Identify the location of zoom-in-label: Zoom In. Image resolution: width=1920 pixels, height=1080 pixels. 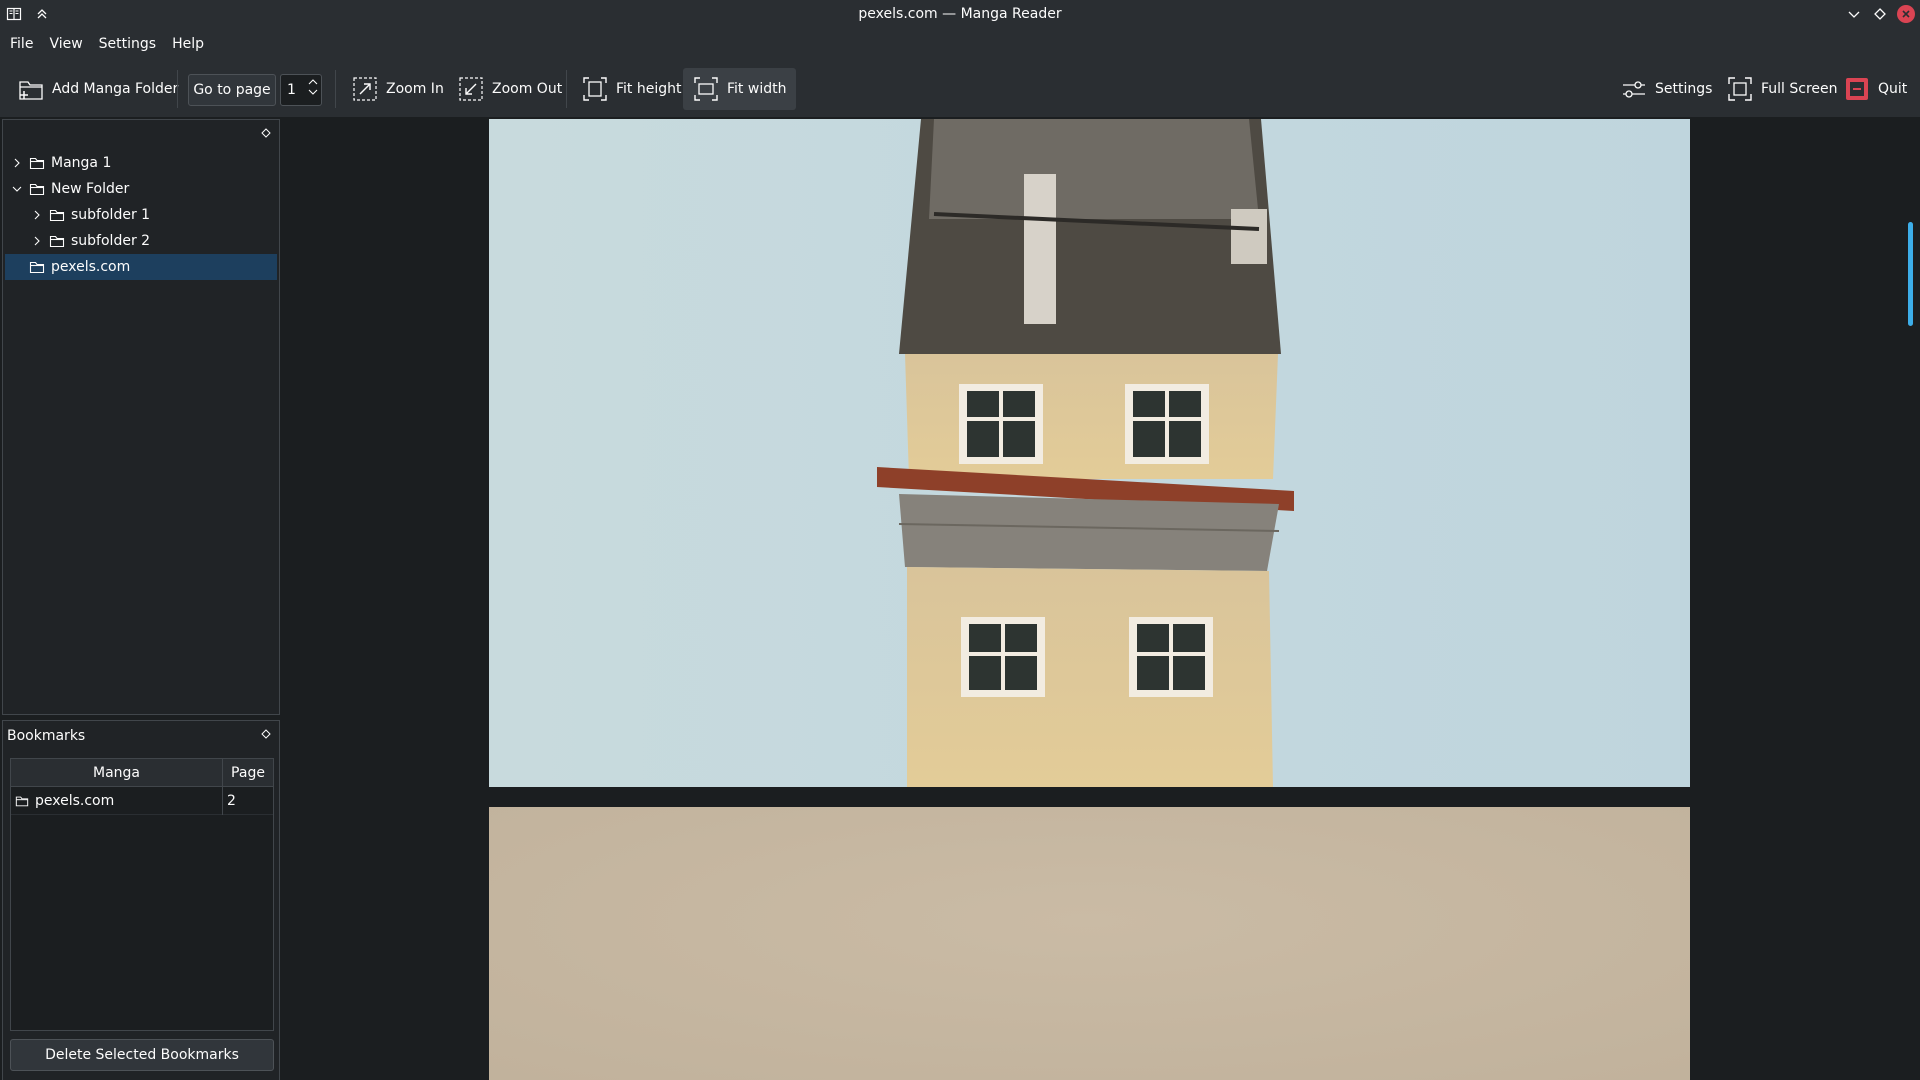
(415, 89).